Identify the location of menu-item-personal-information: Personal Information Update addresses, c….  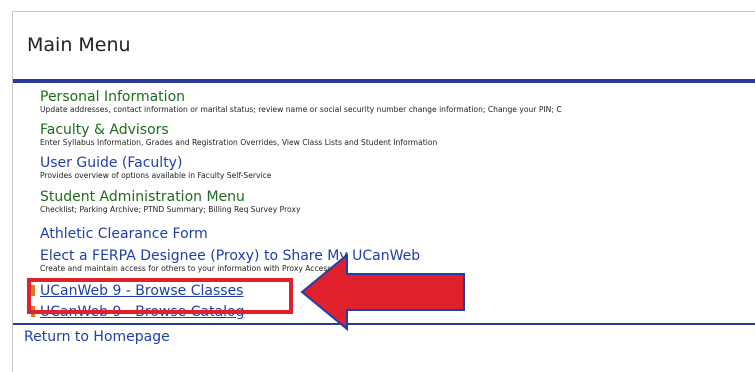
(301, 101).